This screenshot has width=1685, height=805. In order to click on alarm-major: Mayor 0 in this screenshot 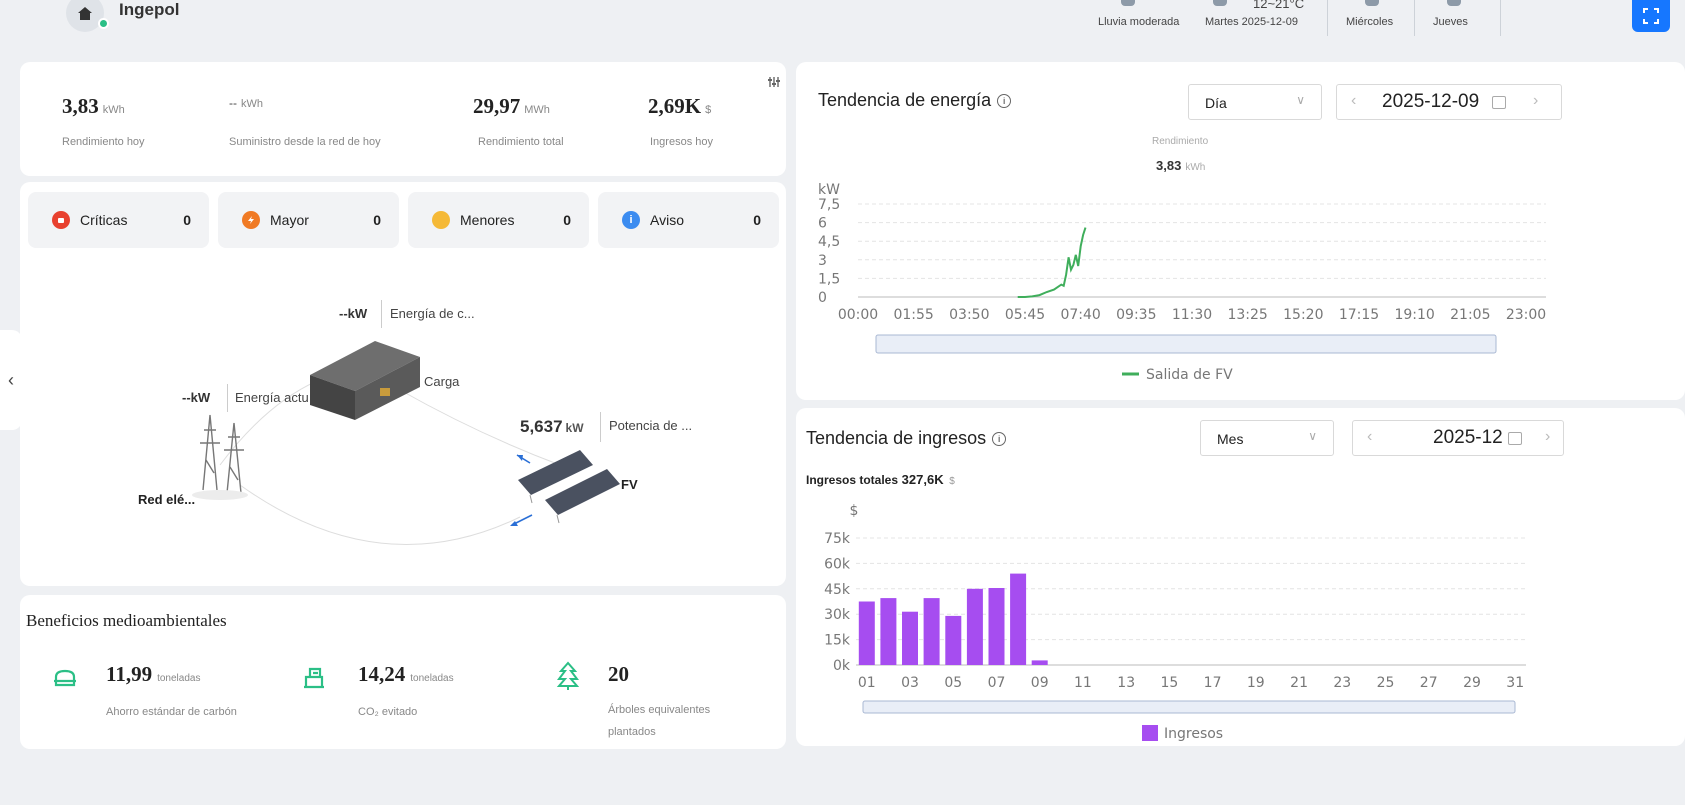, I will do `click(308, 220)`.